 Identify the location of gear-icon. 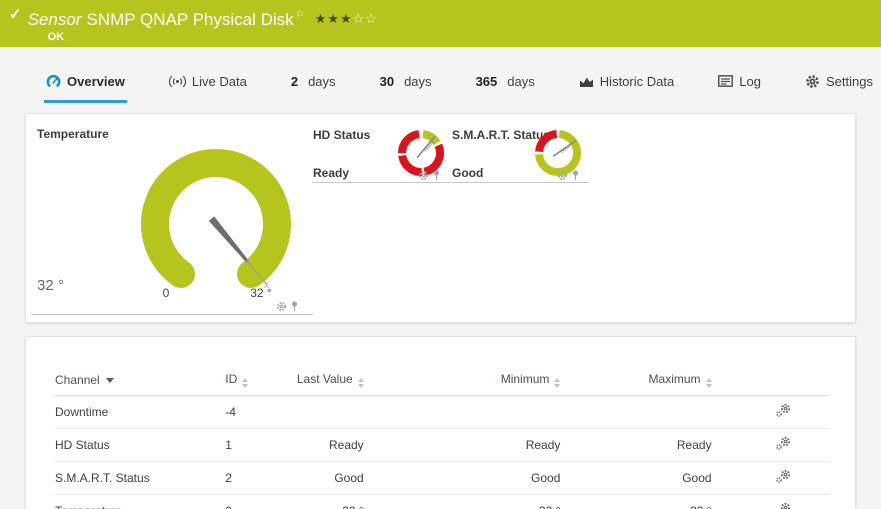
(812, 81).